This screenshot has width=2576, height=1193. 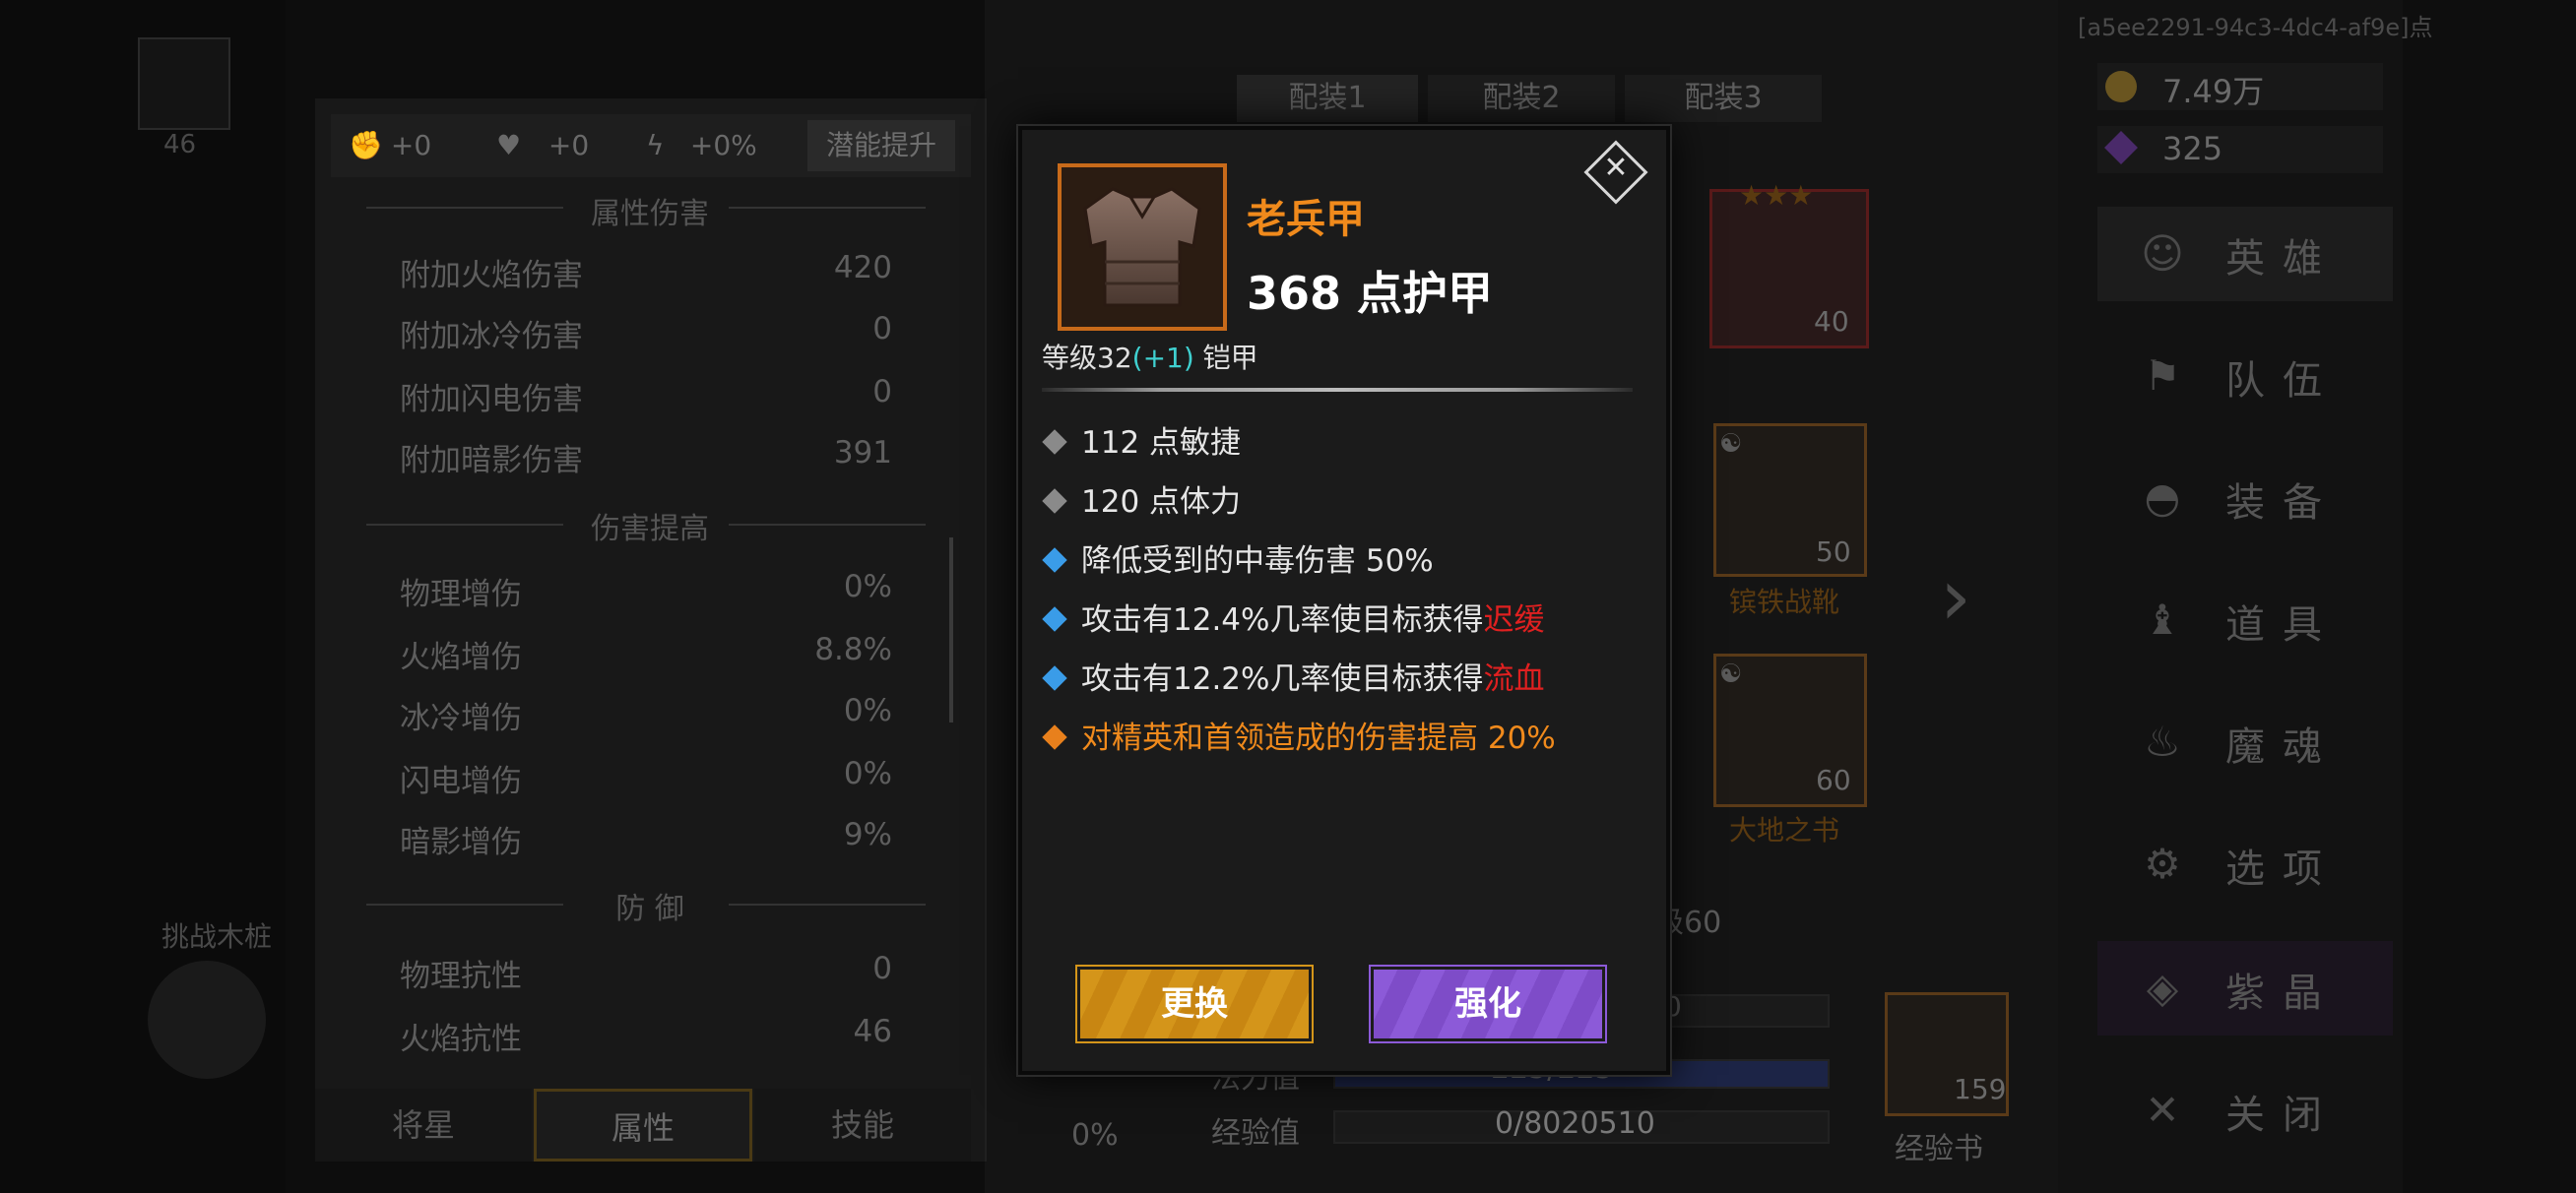 What do you see at coordinates (872, 1031) in the screenshot?
I see `stat-value: 46` at bounding box center [872, 1031].